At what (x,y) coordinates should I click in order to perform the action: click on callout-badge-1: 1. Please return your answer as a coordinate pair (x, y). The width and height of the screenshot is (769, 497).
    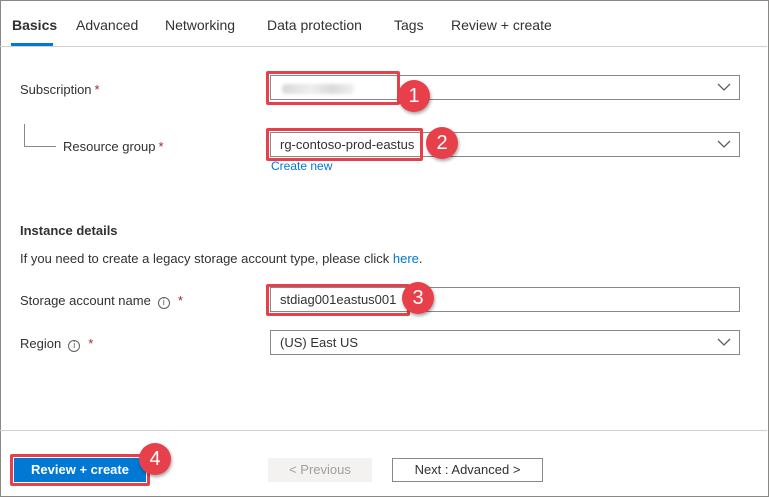
    Looking at the image, I should click on (414, 96).